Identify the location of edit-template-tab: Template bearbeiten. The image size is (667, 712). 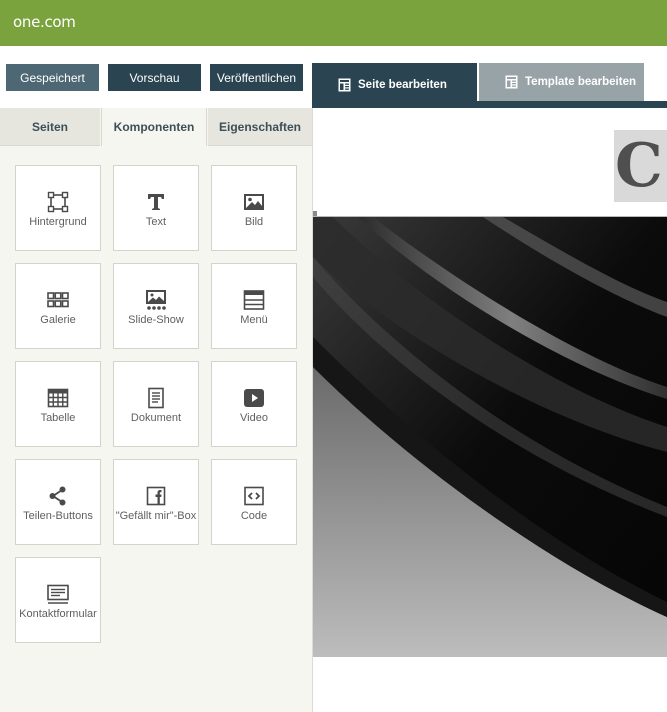
(561, 82).